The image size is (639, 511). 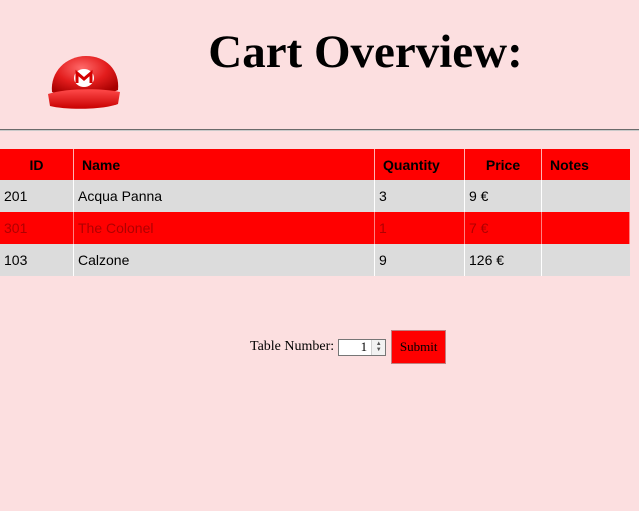 What do you see at coordinates (224, 260) in the screenshot?
I see `cell-name: Calzone` at bounding box center [224, 260].